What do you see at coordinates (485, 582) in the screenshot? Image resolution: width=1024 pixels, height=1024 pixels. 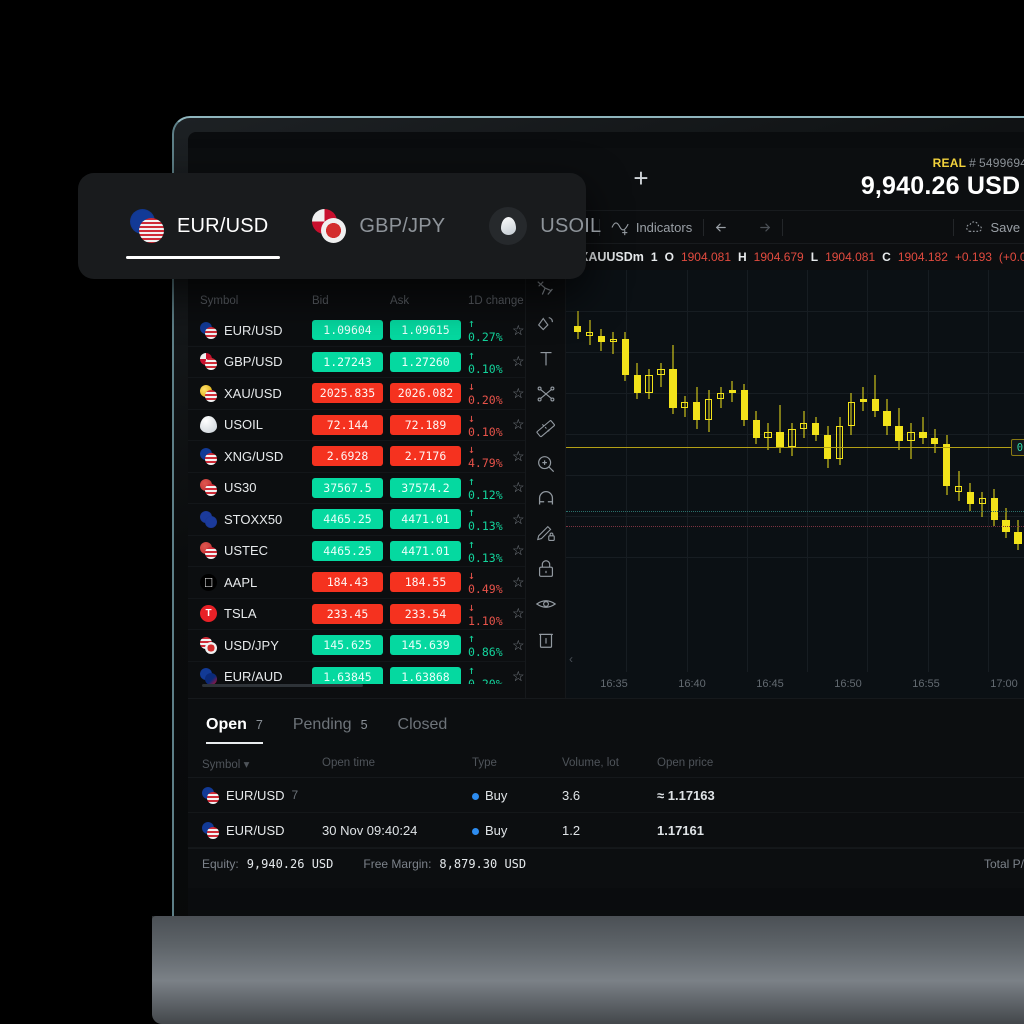 I see `change-percent: ↓ 0.49%` at bounding box center [485, 582].